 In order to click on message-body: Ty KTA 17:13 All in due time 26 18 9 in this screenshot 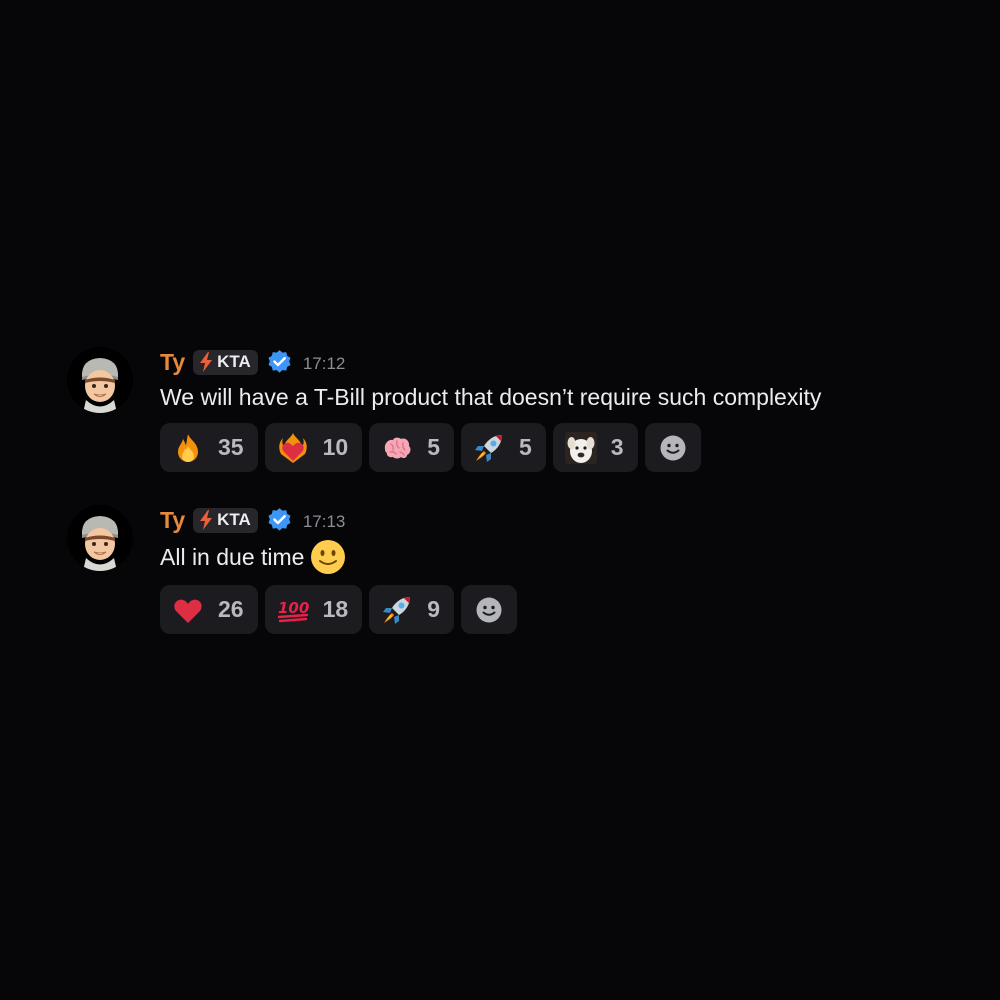, I will do `click(560, 568)`.